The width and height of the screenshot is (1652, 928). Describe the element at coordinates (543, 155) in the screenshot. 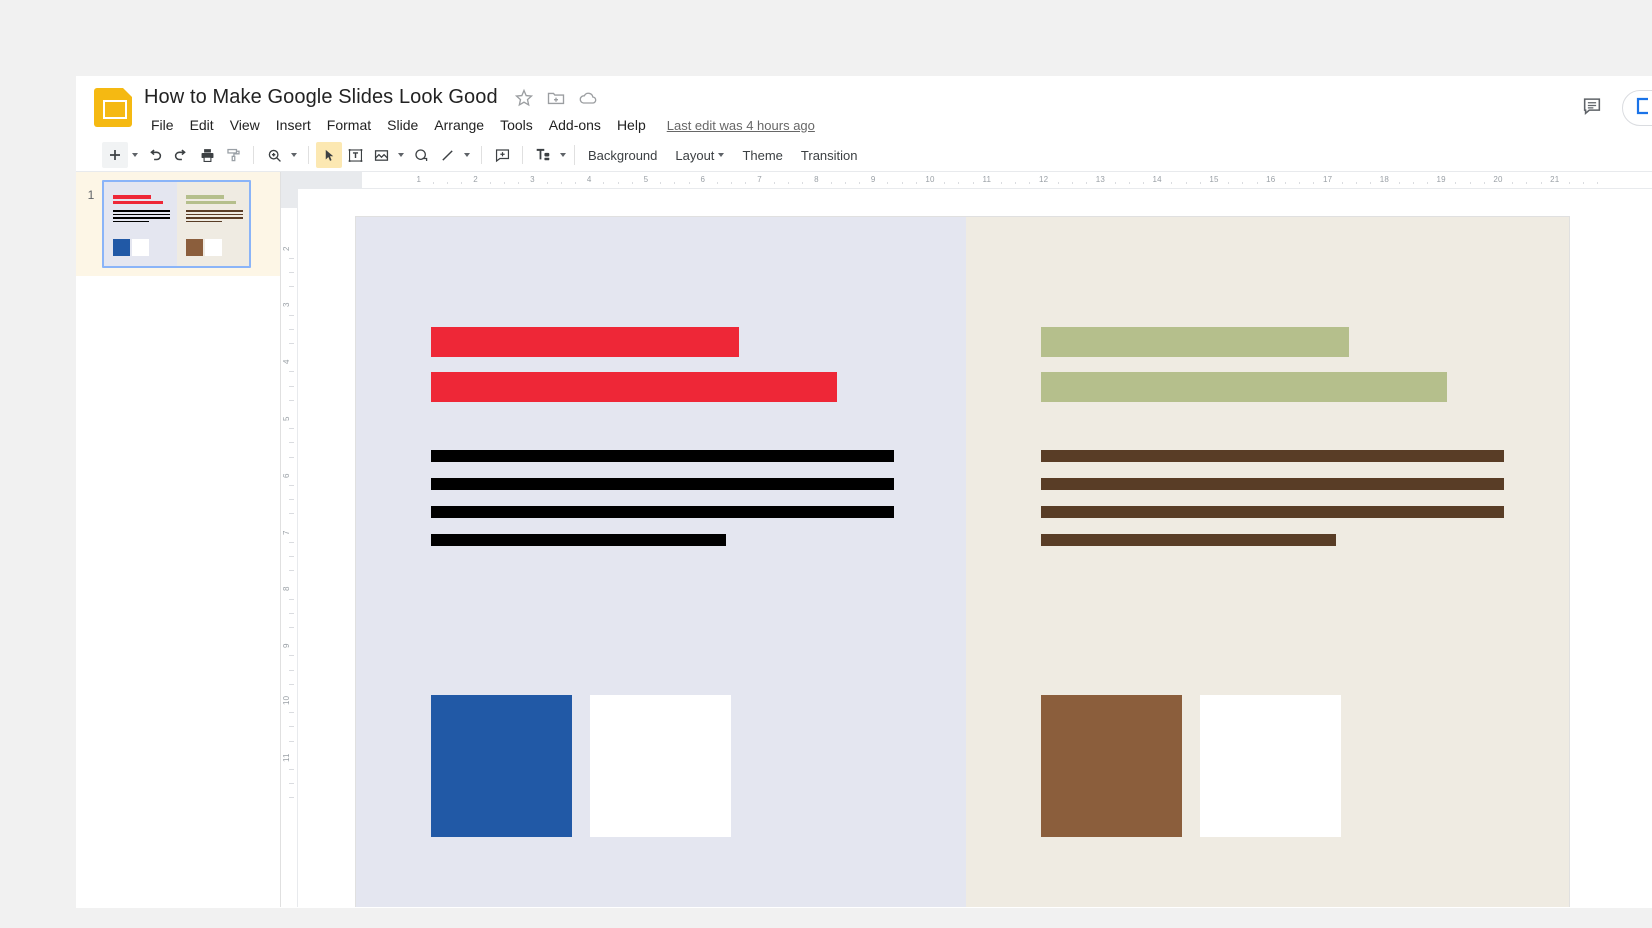

I see `text-options-button` at that location.